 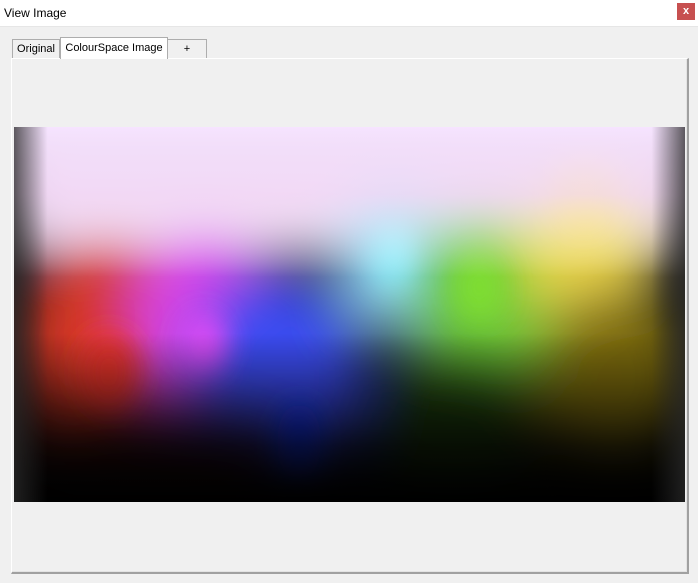 What do you see at coordinates (35, 13) in the screenshot?
I see `window-title: View Image` at bounding box center [35, 13].